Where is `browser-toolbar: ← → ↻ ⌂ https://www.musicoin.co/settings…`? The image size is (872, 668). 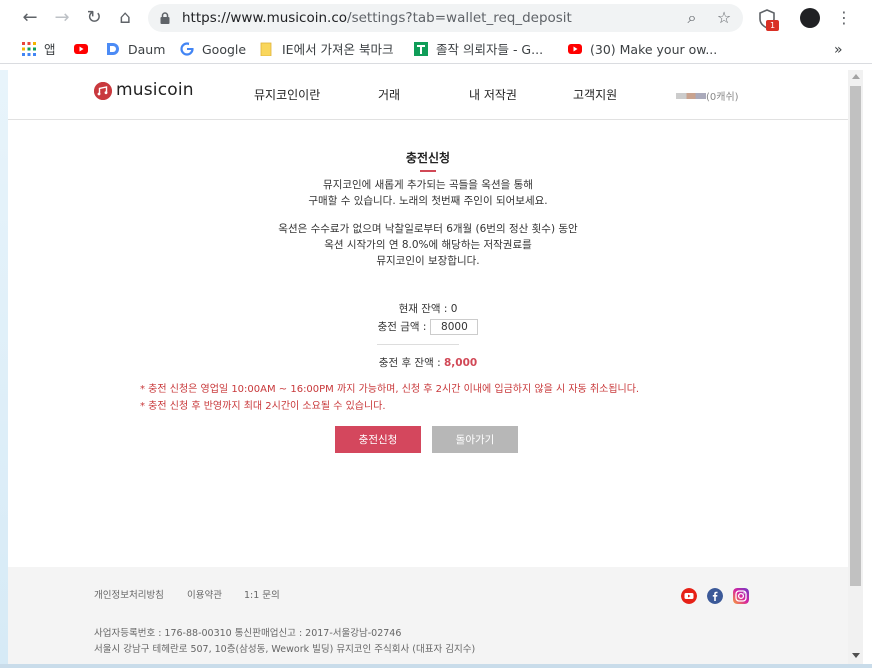
browser-toolbar: ← → ↻ ⌂ https://www.musicoin.co/settings… is located at coordinates (436, 18).